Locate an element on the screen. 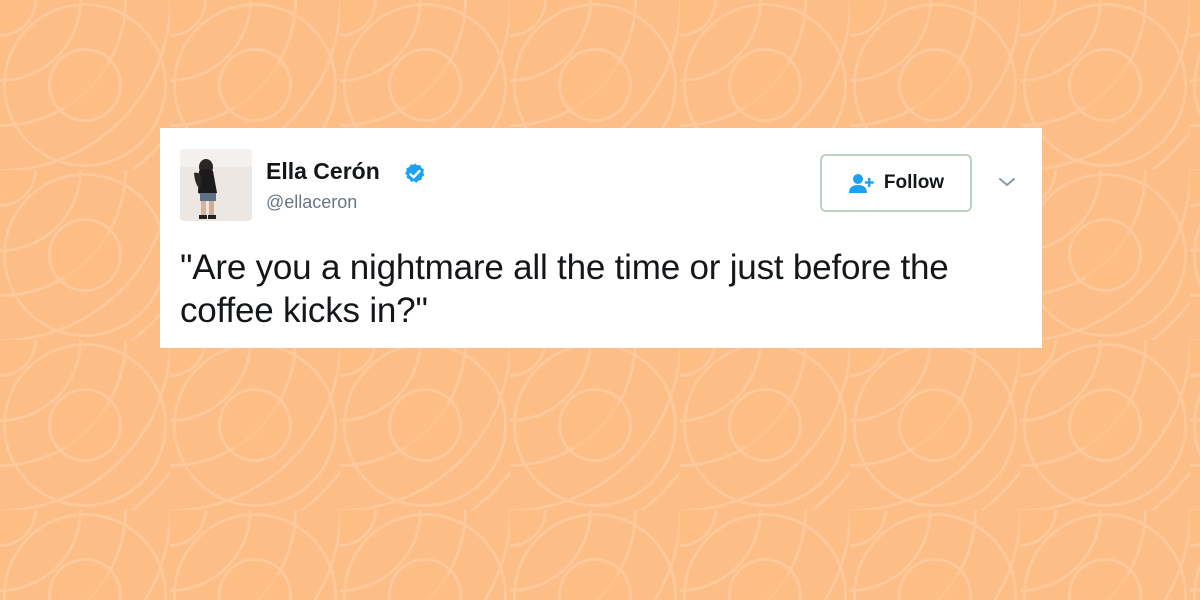  chevron-down-icon is located at coordinates (1007, 182).